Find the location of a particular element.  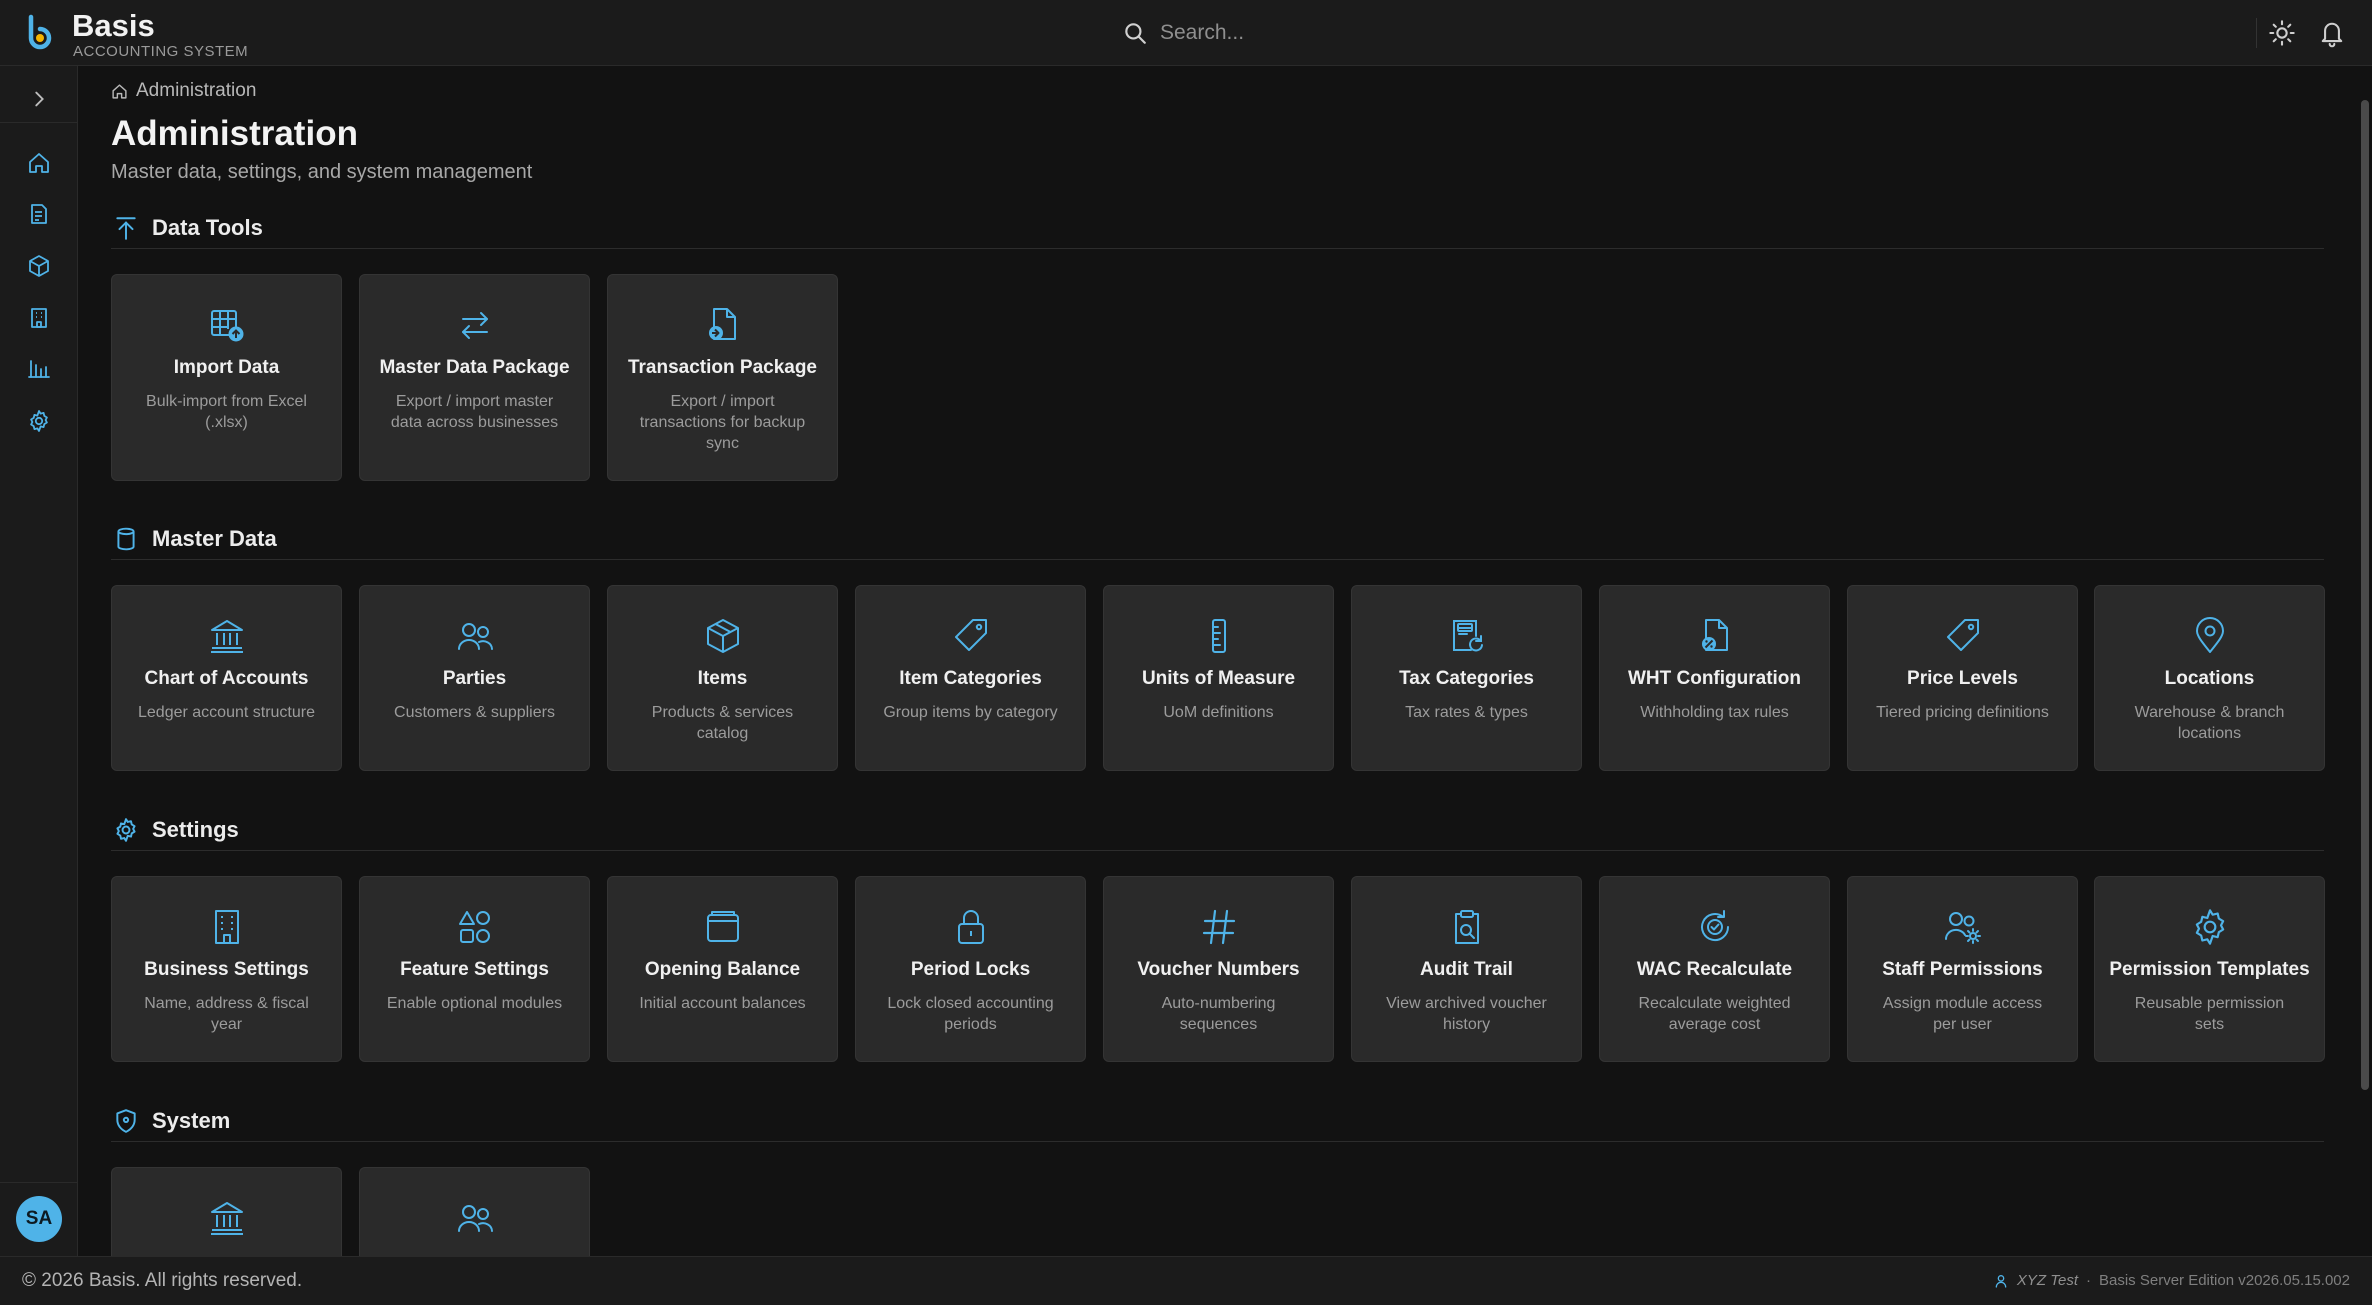

card-description: Bulk-import from Excel (.xlsx) is located at coordinates (226, 412).